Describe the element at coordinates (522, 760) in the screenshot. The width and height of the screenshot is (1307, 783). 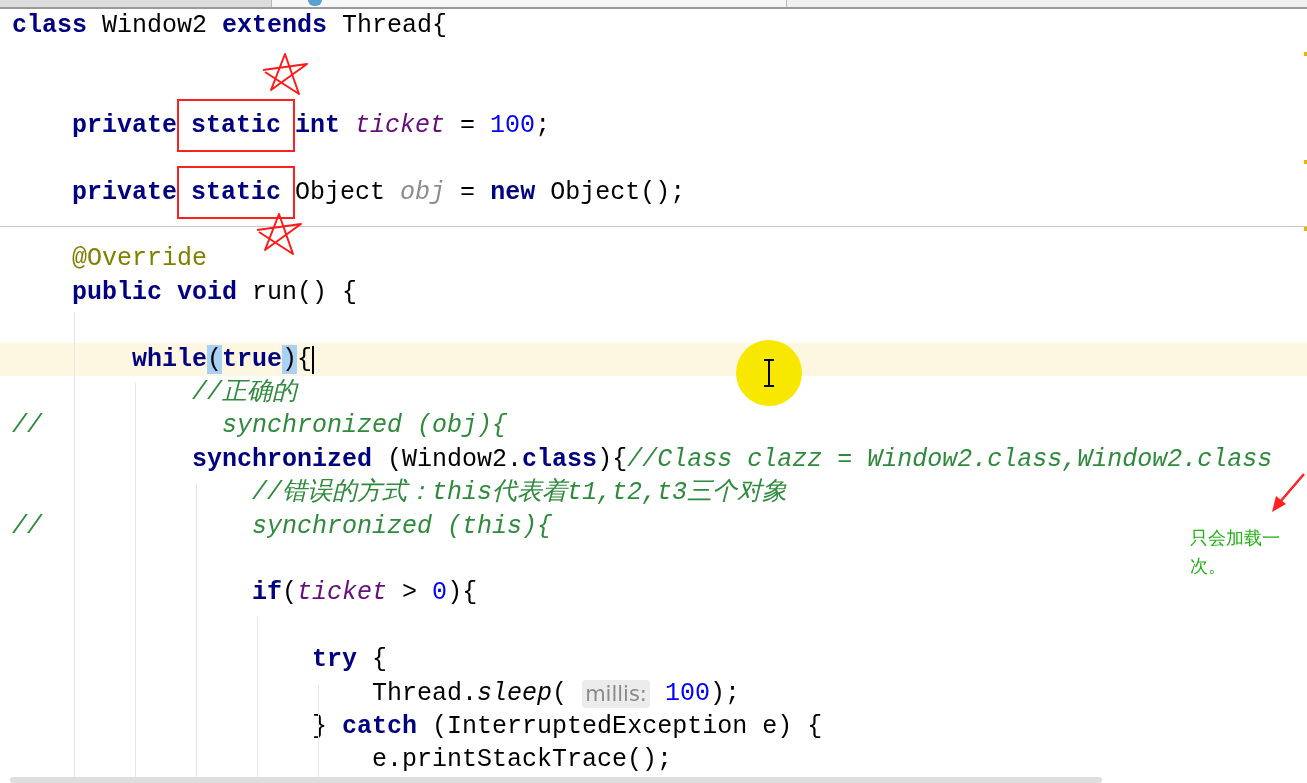
I see `code-text: e.printStackTrace();` at that location.